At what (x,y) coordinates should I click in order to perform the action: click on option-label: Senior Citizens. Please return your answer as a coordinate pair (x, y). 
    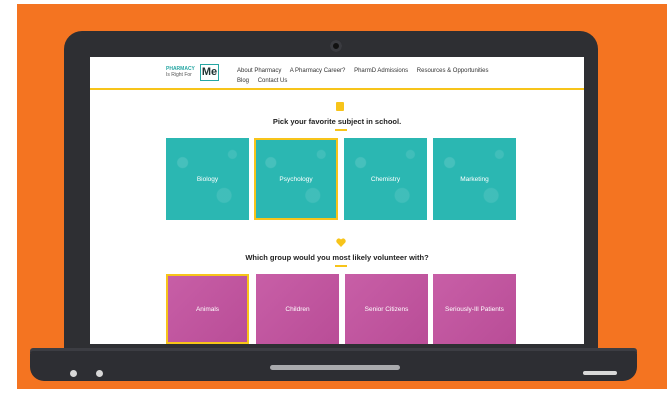
    Looking at the image, I should click on (386, 309).